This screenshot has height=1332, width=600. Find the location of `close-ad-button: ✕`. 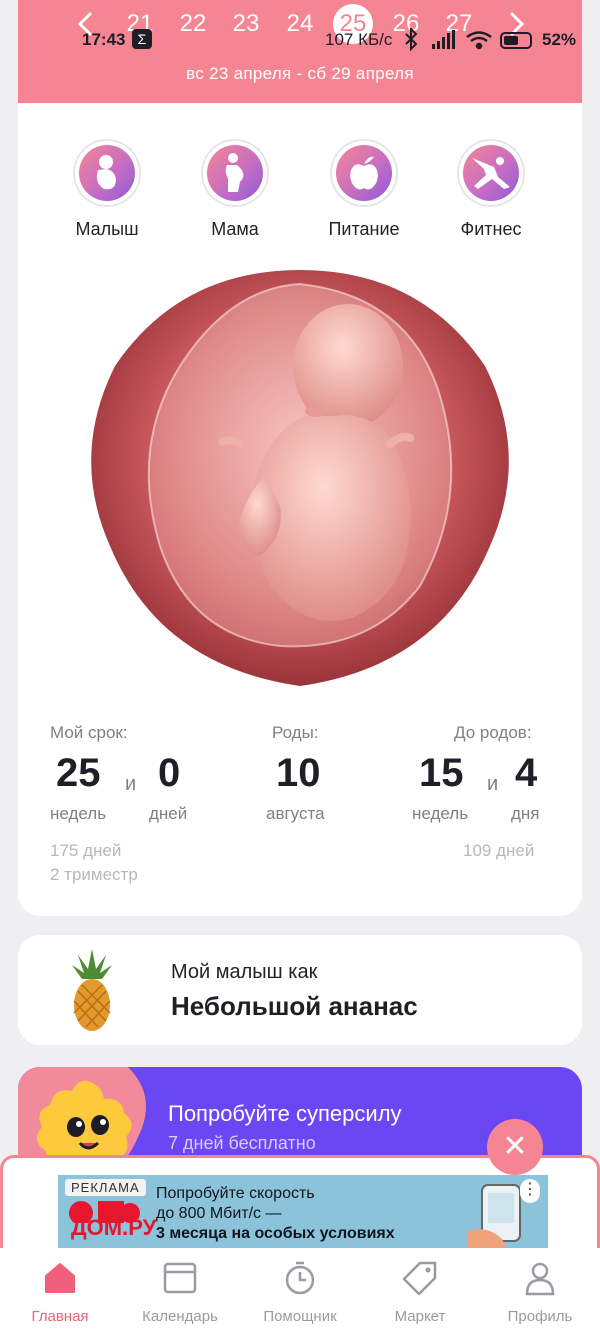

close-ad-button: ✕ is located at coordinates (515, 1147).